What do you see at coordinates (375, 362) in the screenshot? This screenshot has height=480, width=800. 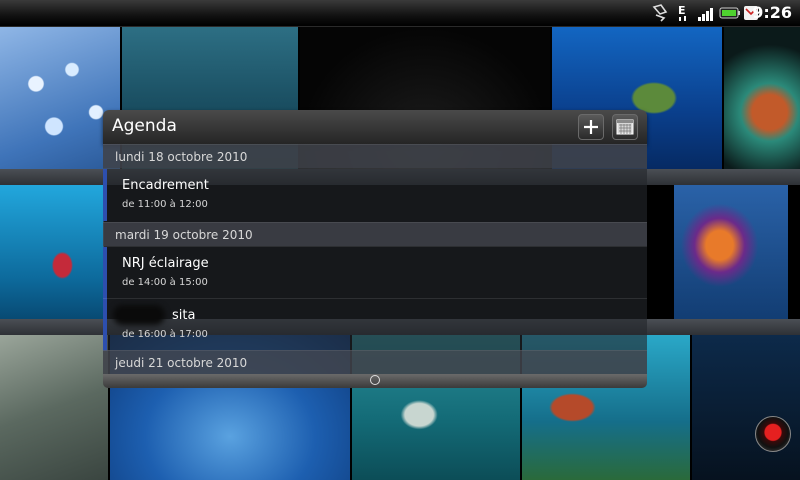 I see `date-header: jeudi 21 octobre 2010` at bounding box center [375, 362].